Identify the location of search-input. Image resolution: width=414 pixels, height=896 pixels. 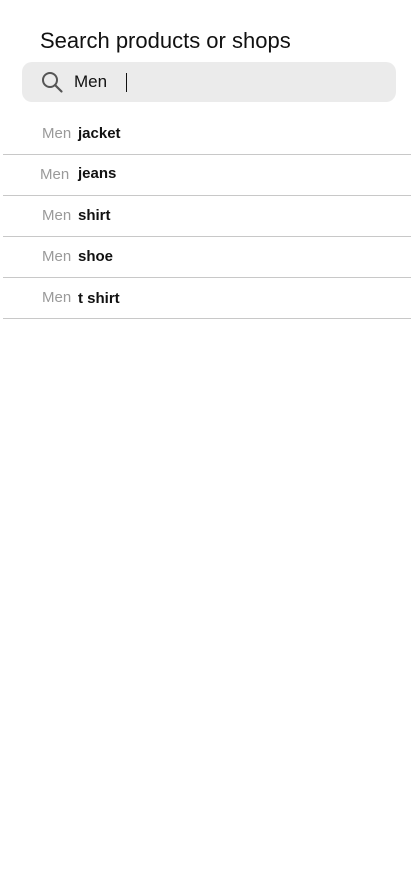
(224, 82).